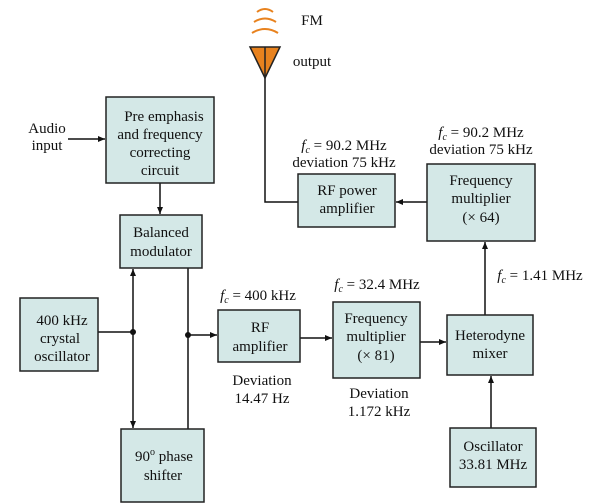 This screenshot has height=503, width=590. What do you see at coordinates (344, 163) in the screenshot?
I see `power-amp-deviation: deviation 75 kHz` at bounding box center [344, 163].